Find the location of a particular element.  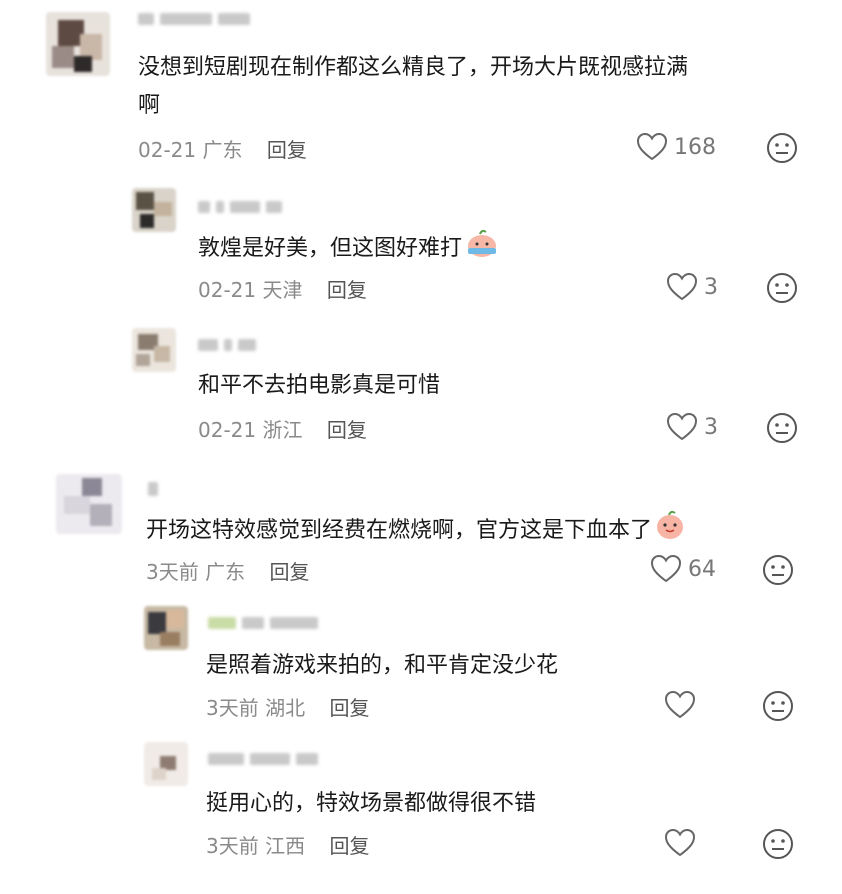

comment-meta: 02-21 天津 回复 is located at coordinates (282, 288).